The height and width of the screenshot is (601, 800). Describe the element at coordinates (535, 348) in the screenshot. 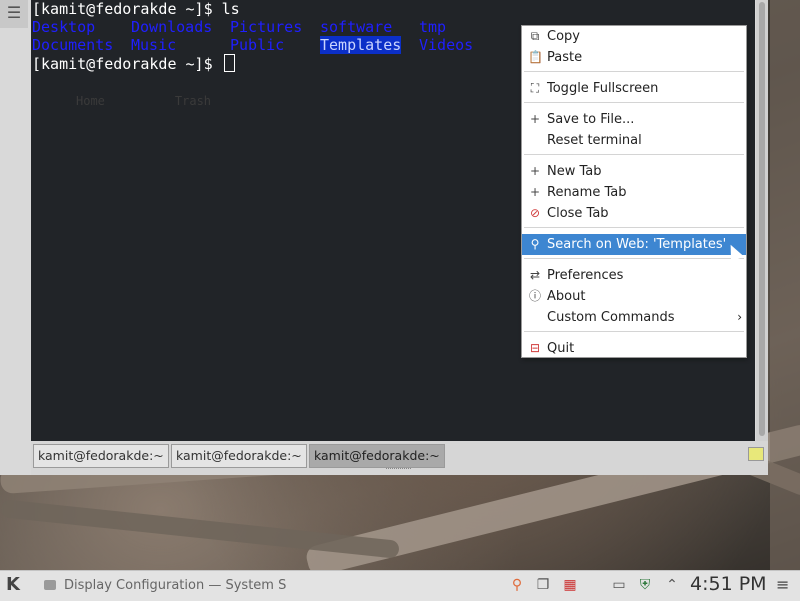

I see `quit-icon: ⊟` at that location.